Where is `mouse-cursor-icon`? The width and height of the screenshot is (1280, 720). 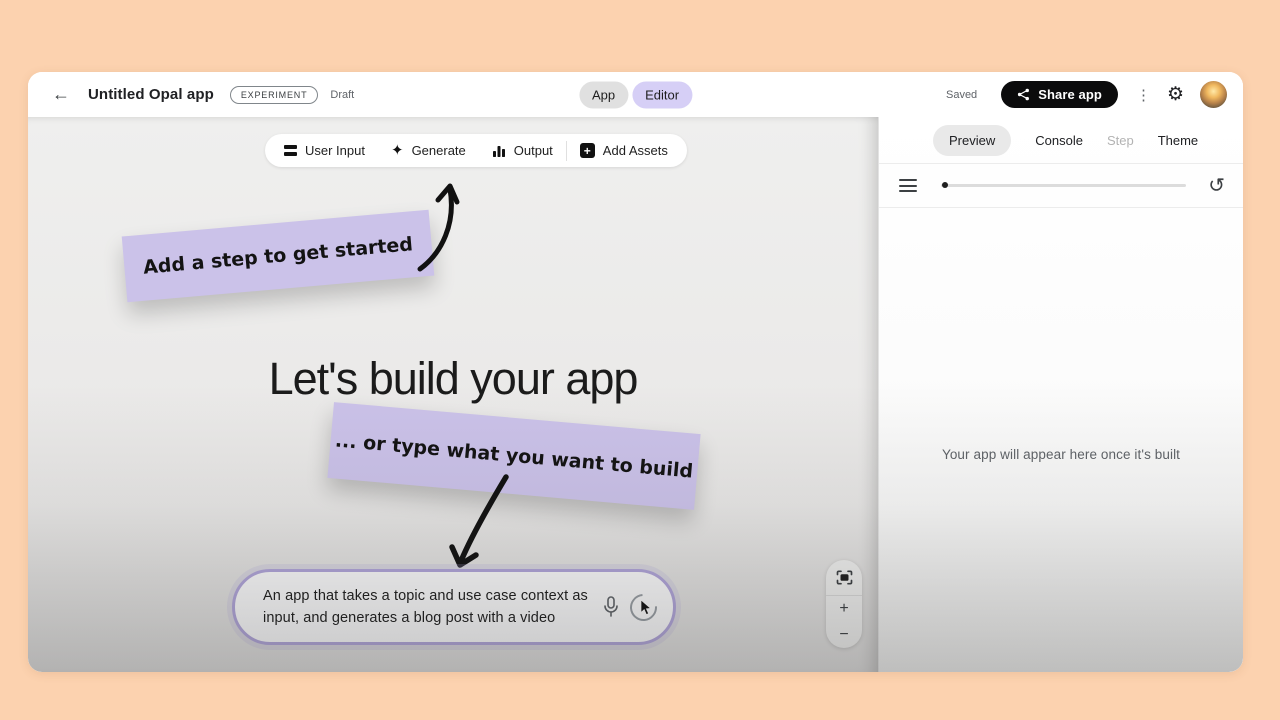
mouse-cursor-icon is located at coordinates (646, 607).